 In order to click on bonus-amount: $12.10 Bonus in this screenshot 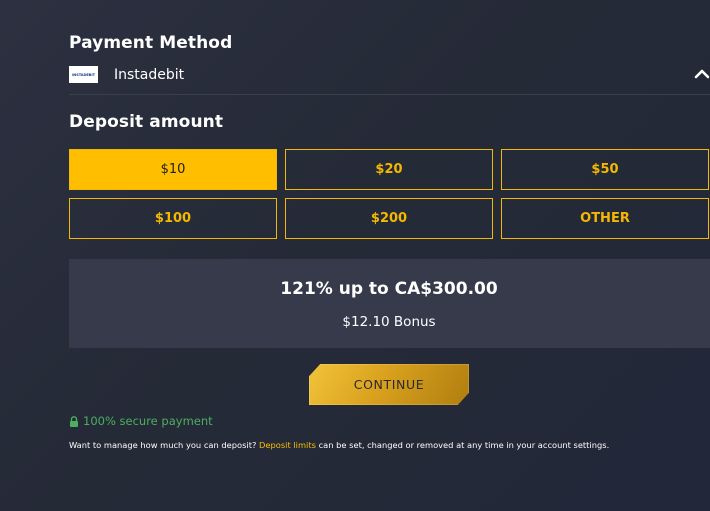, I will do `click(389, 322)`.